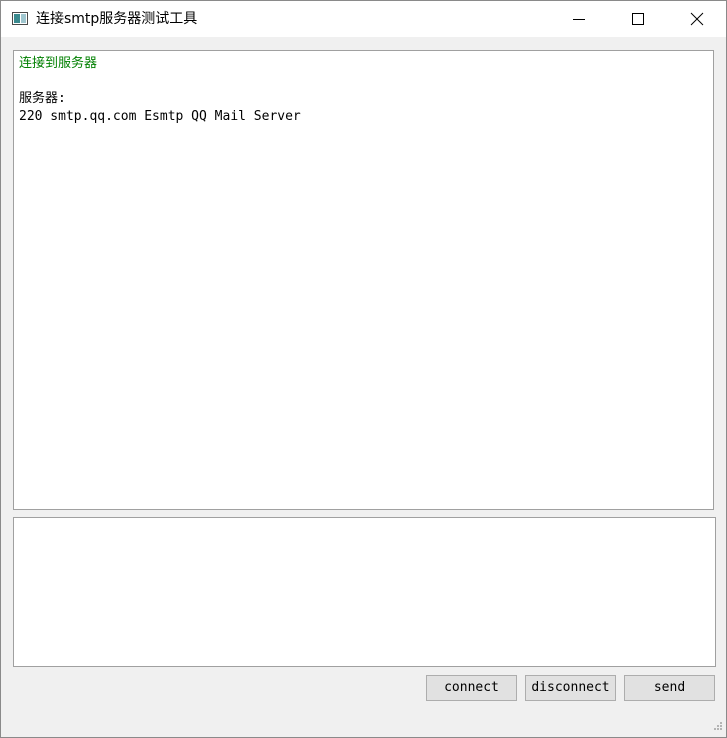 The height and width of the screenshot is (738, 727). What do you see at coordinates (42, 98) in the screenshot?
I see `log-line-server-label: 服务器:` at bounding box center [42, 98].